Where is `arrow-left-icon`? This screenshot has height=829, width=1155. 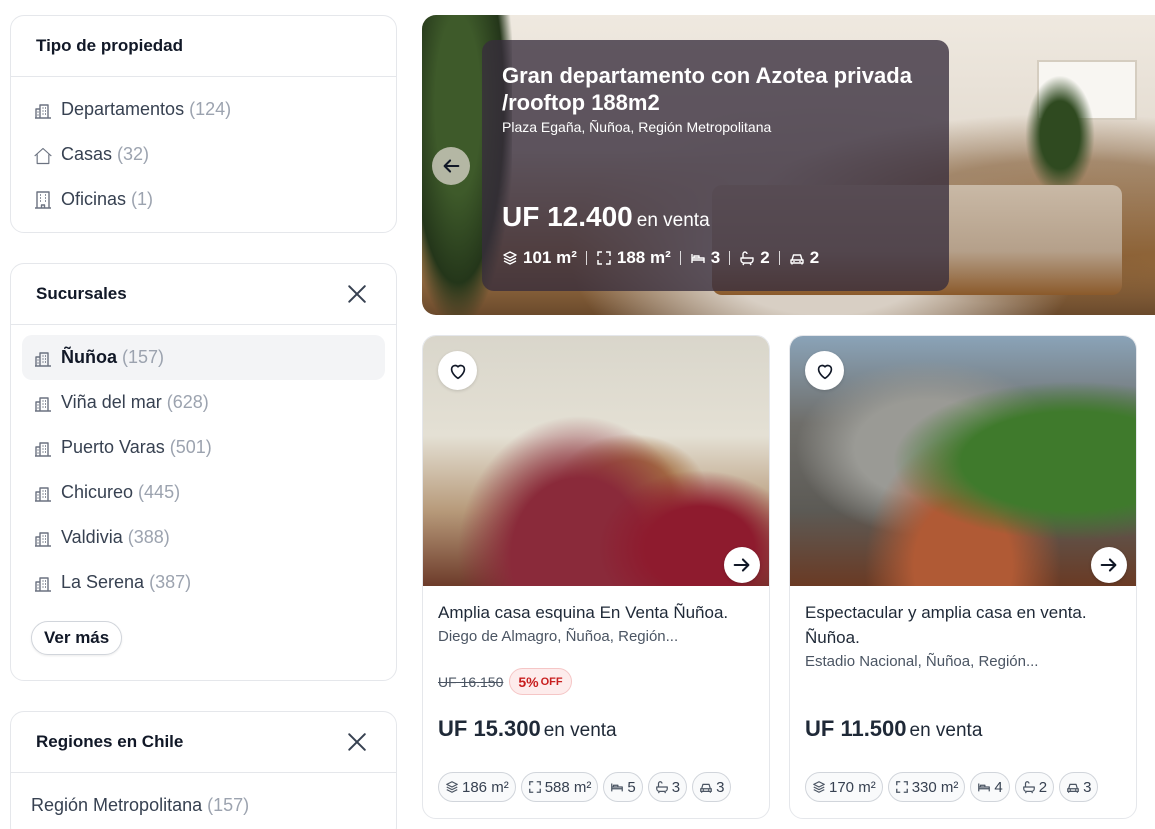 arrow-left-icon is located at coordinates (451, 166).